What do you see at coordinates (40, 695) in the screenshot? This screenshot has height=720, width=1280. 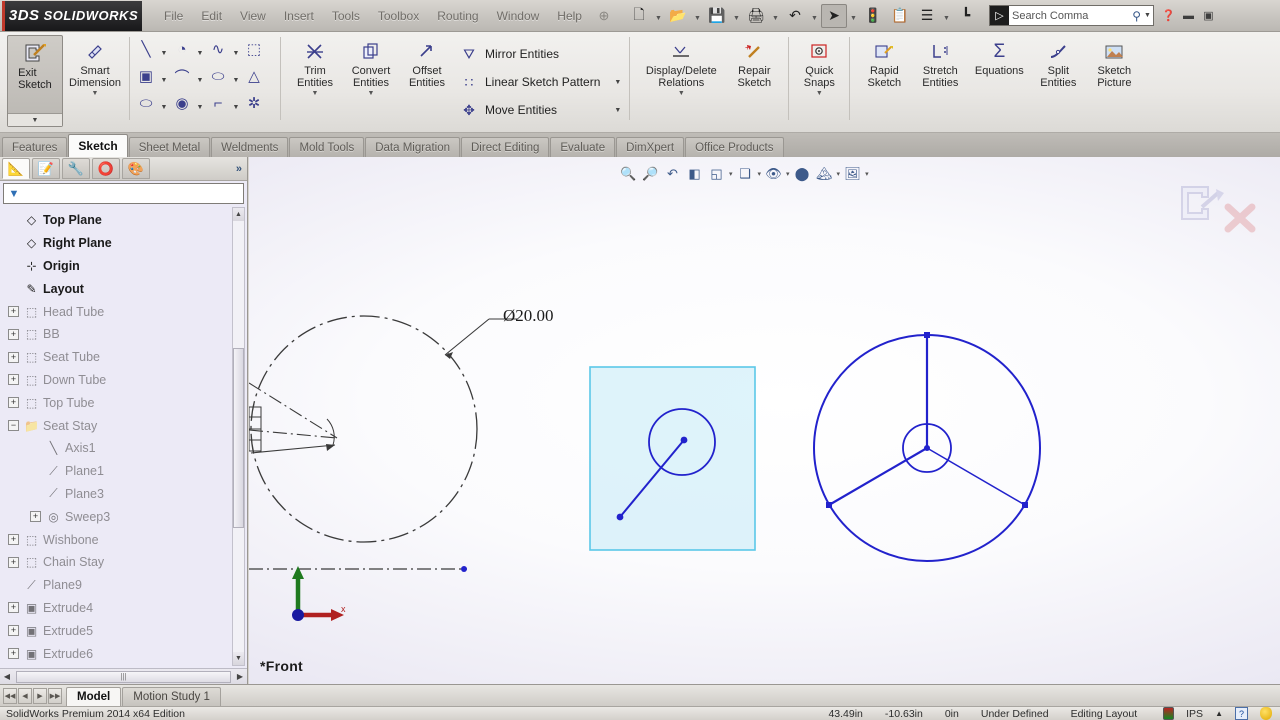 I see `study-nav-button-2: ▶` at bounding box center [40, 695].